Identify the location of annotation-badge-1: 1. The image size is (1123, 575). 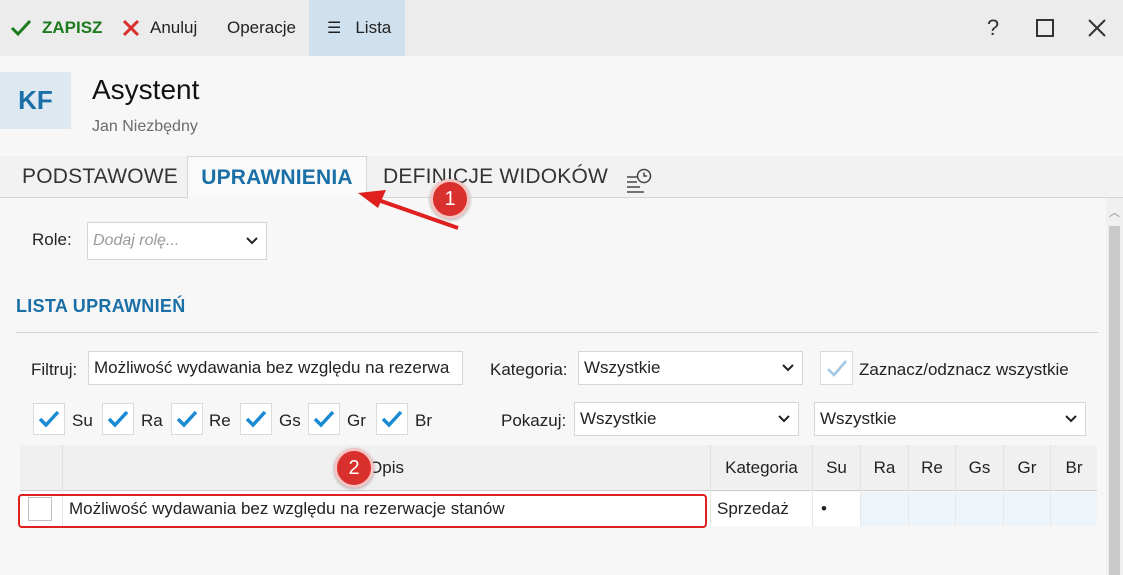
(450, 199).